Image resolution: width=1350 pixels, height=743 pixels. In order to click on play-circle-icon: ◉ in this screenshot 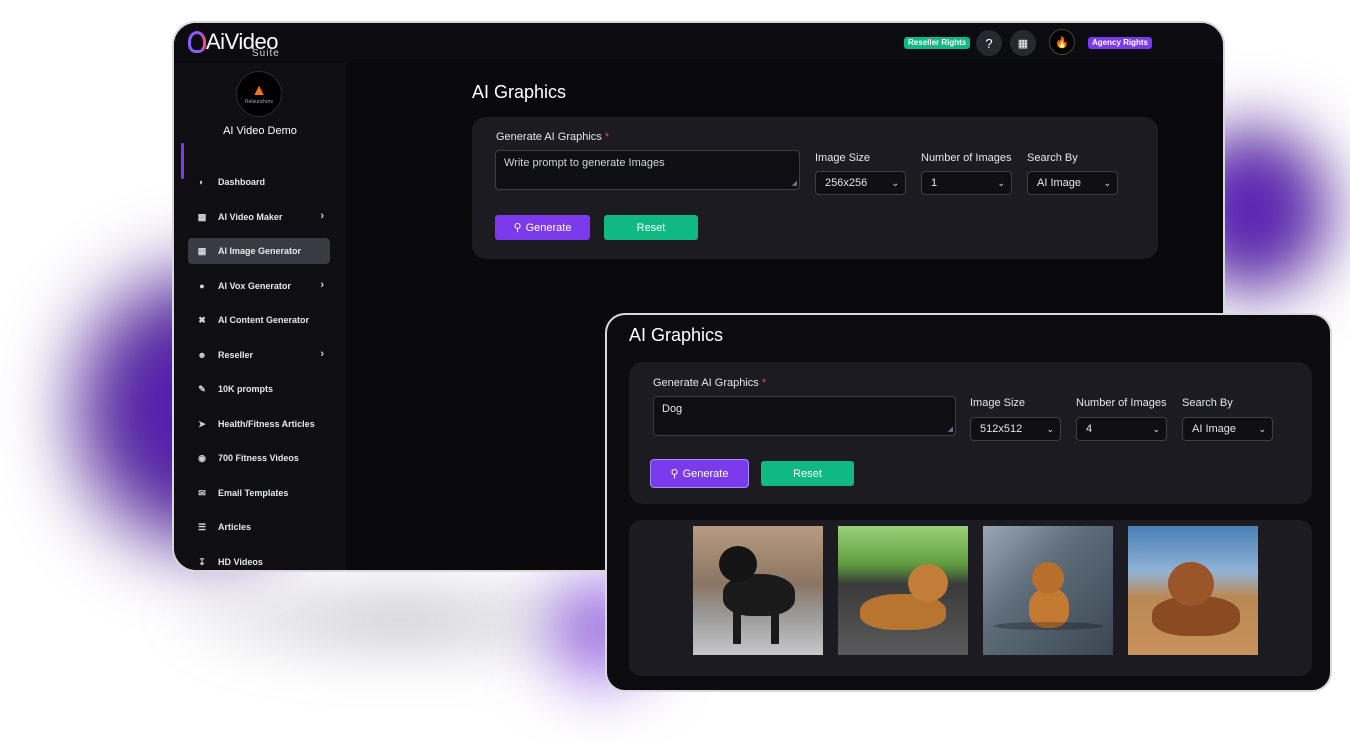, I will do `click(202, 457)`.